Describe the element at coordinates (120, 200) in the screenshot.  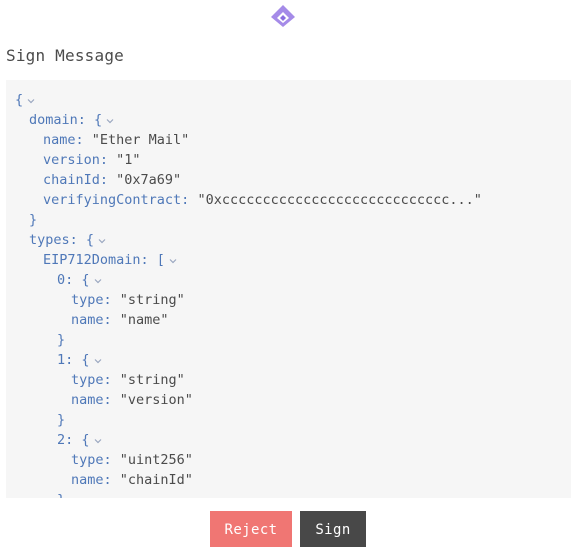
I see `json-key: verifyingContract:` at that location.